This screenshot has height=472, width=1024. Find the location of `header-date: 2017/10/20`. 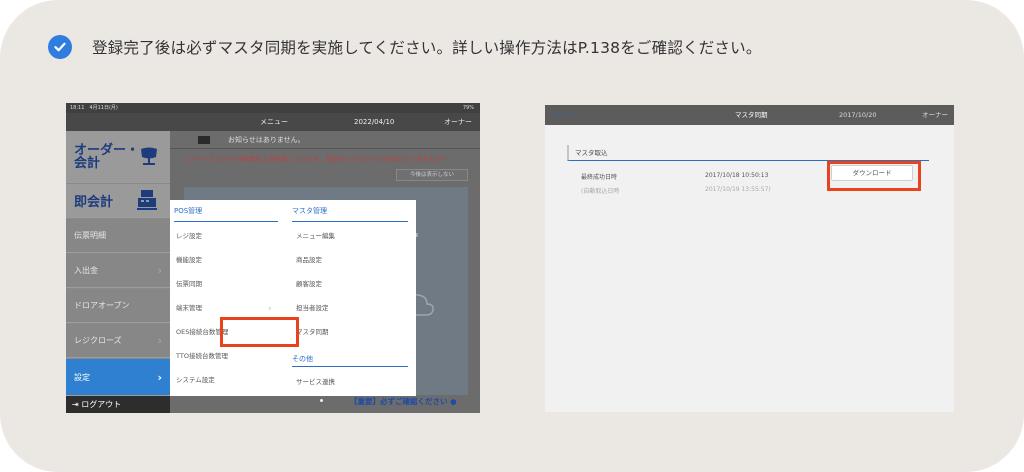

header-date: 2017/10/20 is located at coordinates (858, 115).